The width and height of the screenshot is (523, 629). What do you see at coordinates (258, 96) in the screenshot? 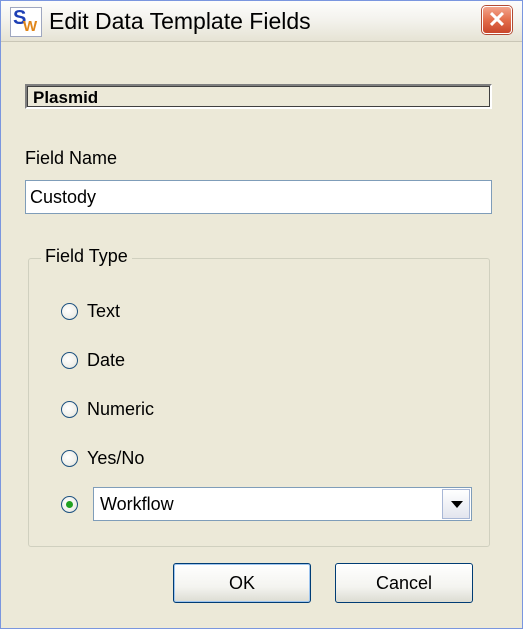
I see `template-name-box: Plasmid` at bounding box center [258, 96].